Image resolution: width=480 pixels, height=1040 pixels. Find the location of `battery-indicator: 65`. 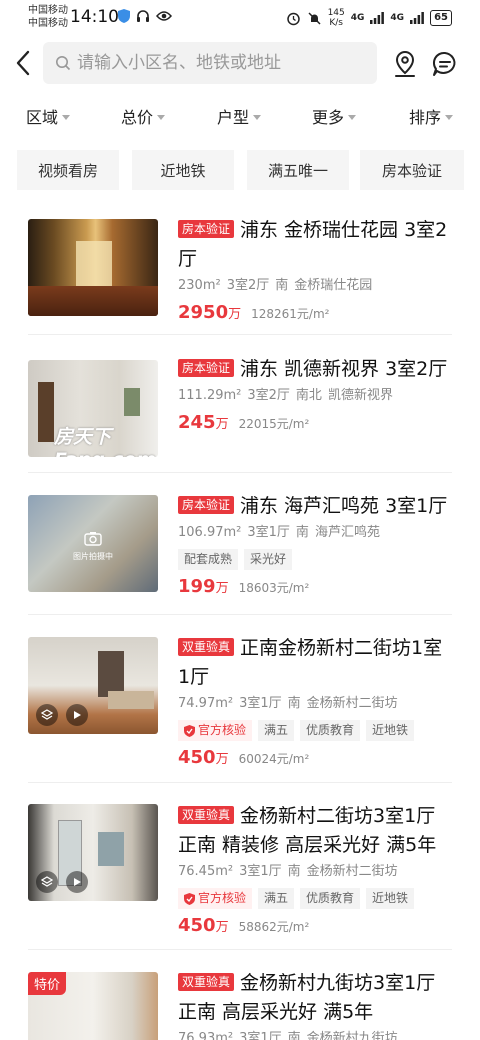

battery-indicator: 65 is located at coordinates (441, 18).